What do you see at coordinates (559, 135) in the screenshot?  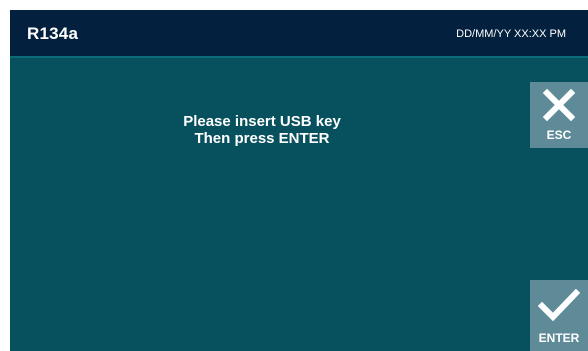 I see `esc-label: ESC` at bounding box center [559, 135].